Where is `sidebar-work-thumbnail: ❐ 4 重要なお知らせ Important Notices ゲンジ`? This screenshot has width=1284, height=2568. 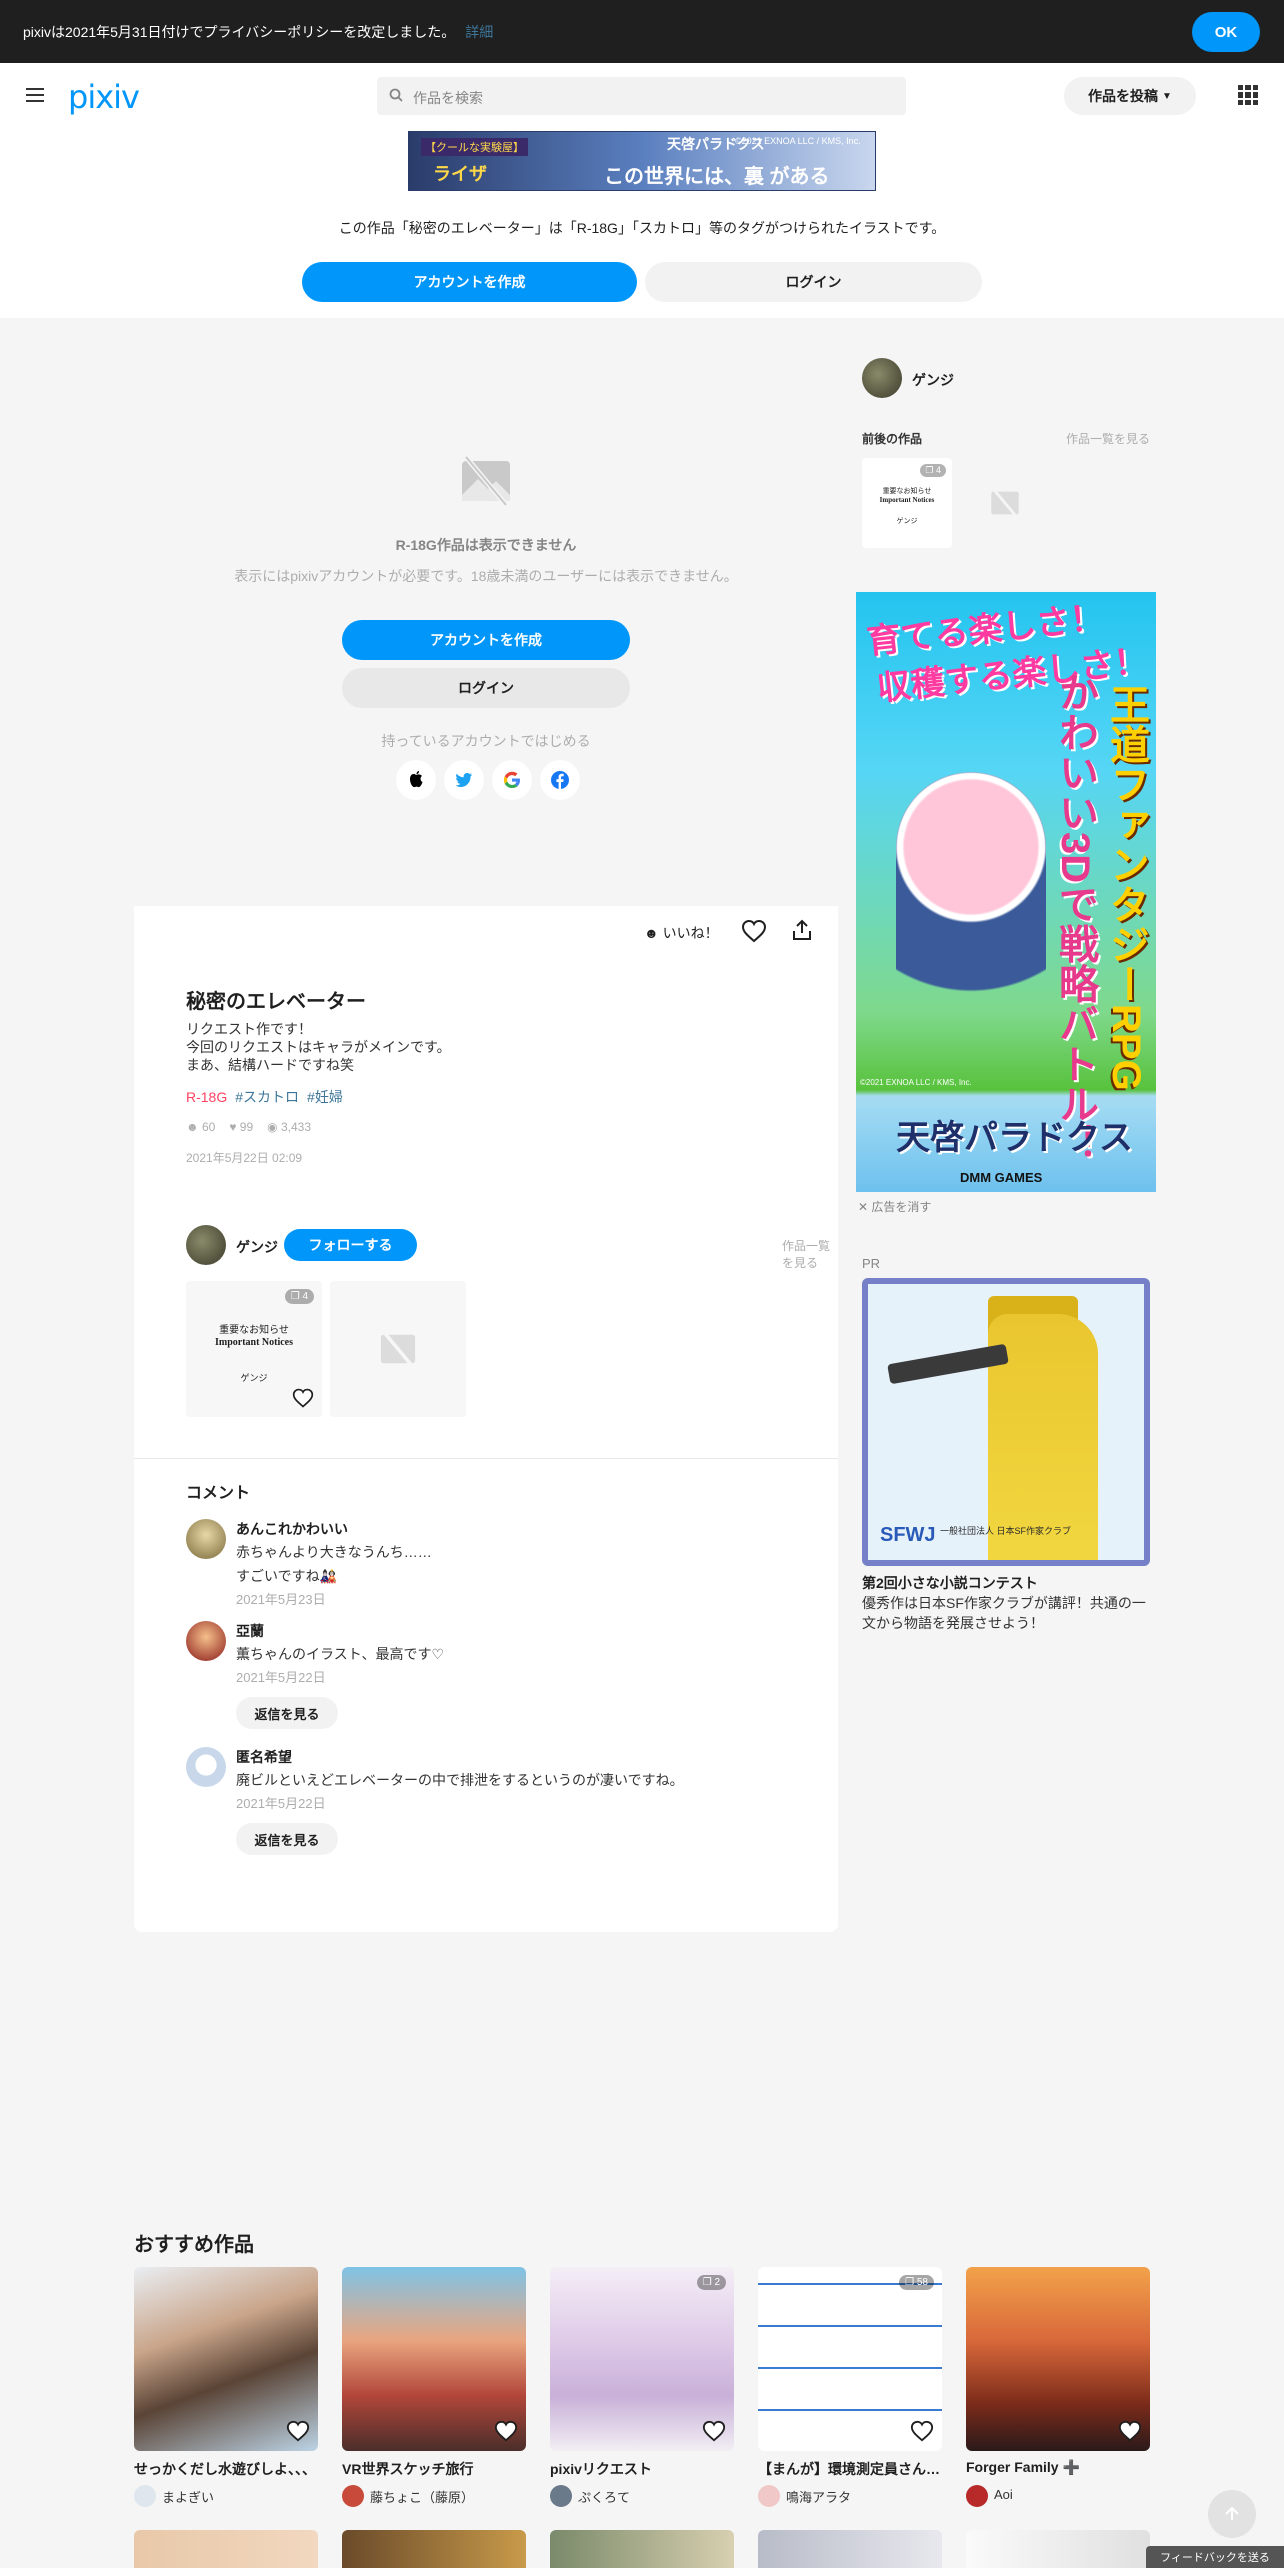
sidebar-work-thumbnail: ❐ 4 重要なお知らせ Important Notices ゲンジ is located at coordinates (907, 503).